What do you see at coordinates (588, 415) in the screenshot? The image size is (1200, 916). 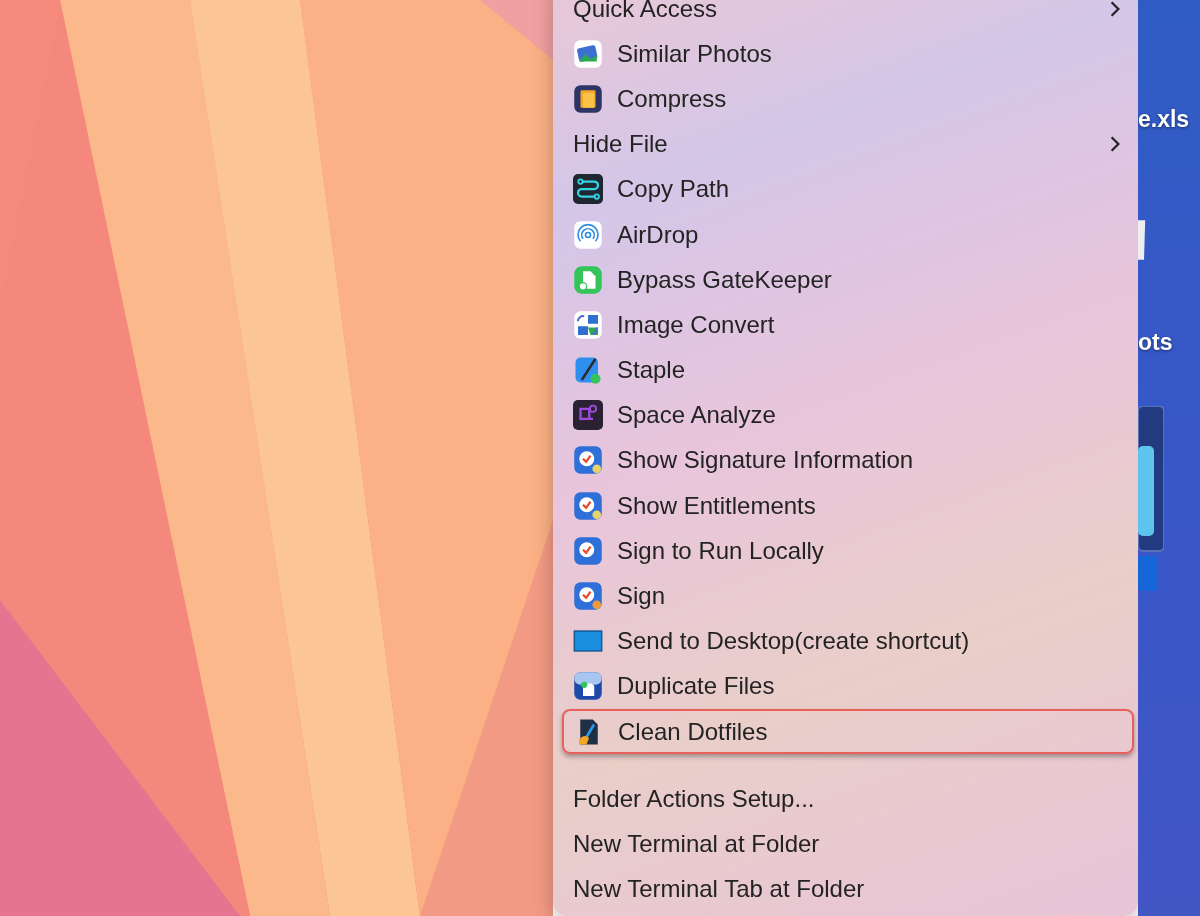 I see `storage-search-icon` at bounding box center [588, 415].